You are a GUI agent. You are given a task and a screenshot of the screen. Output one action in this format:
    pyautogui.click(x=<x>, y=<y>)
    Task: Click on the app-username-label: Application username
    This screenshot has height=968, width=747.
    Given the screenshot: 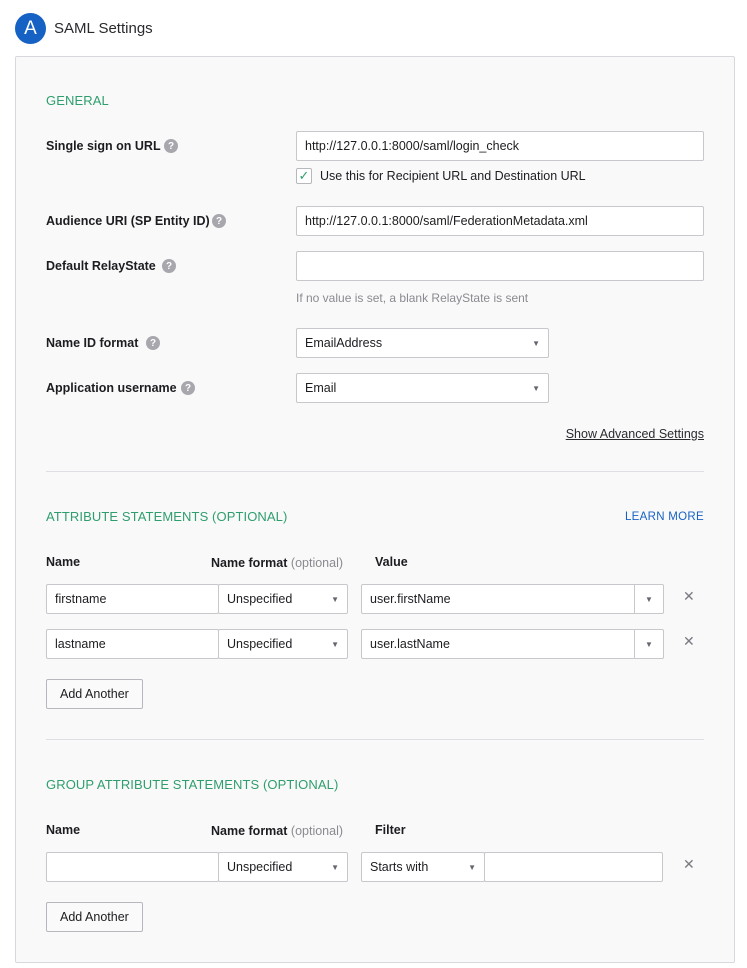 What is the action you would take?
    pyautogui.click(x=111, y=388)
    